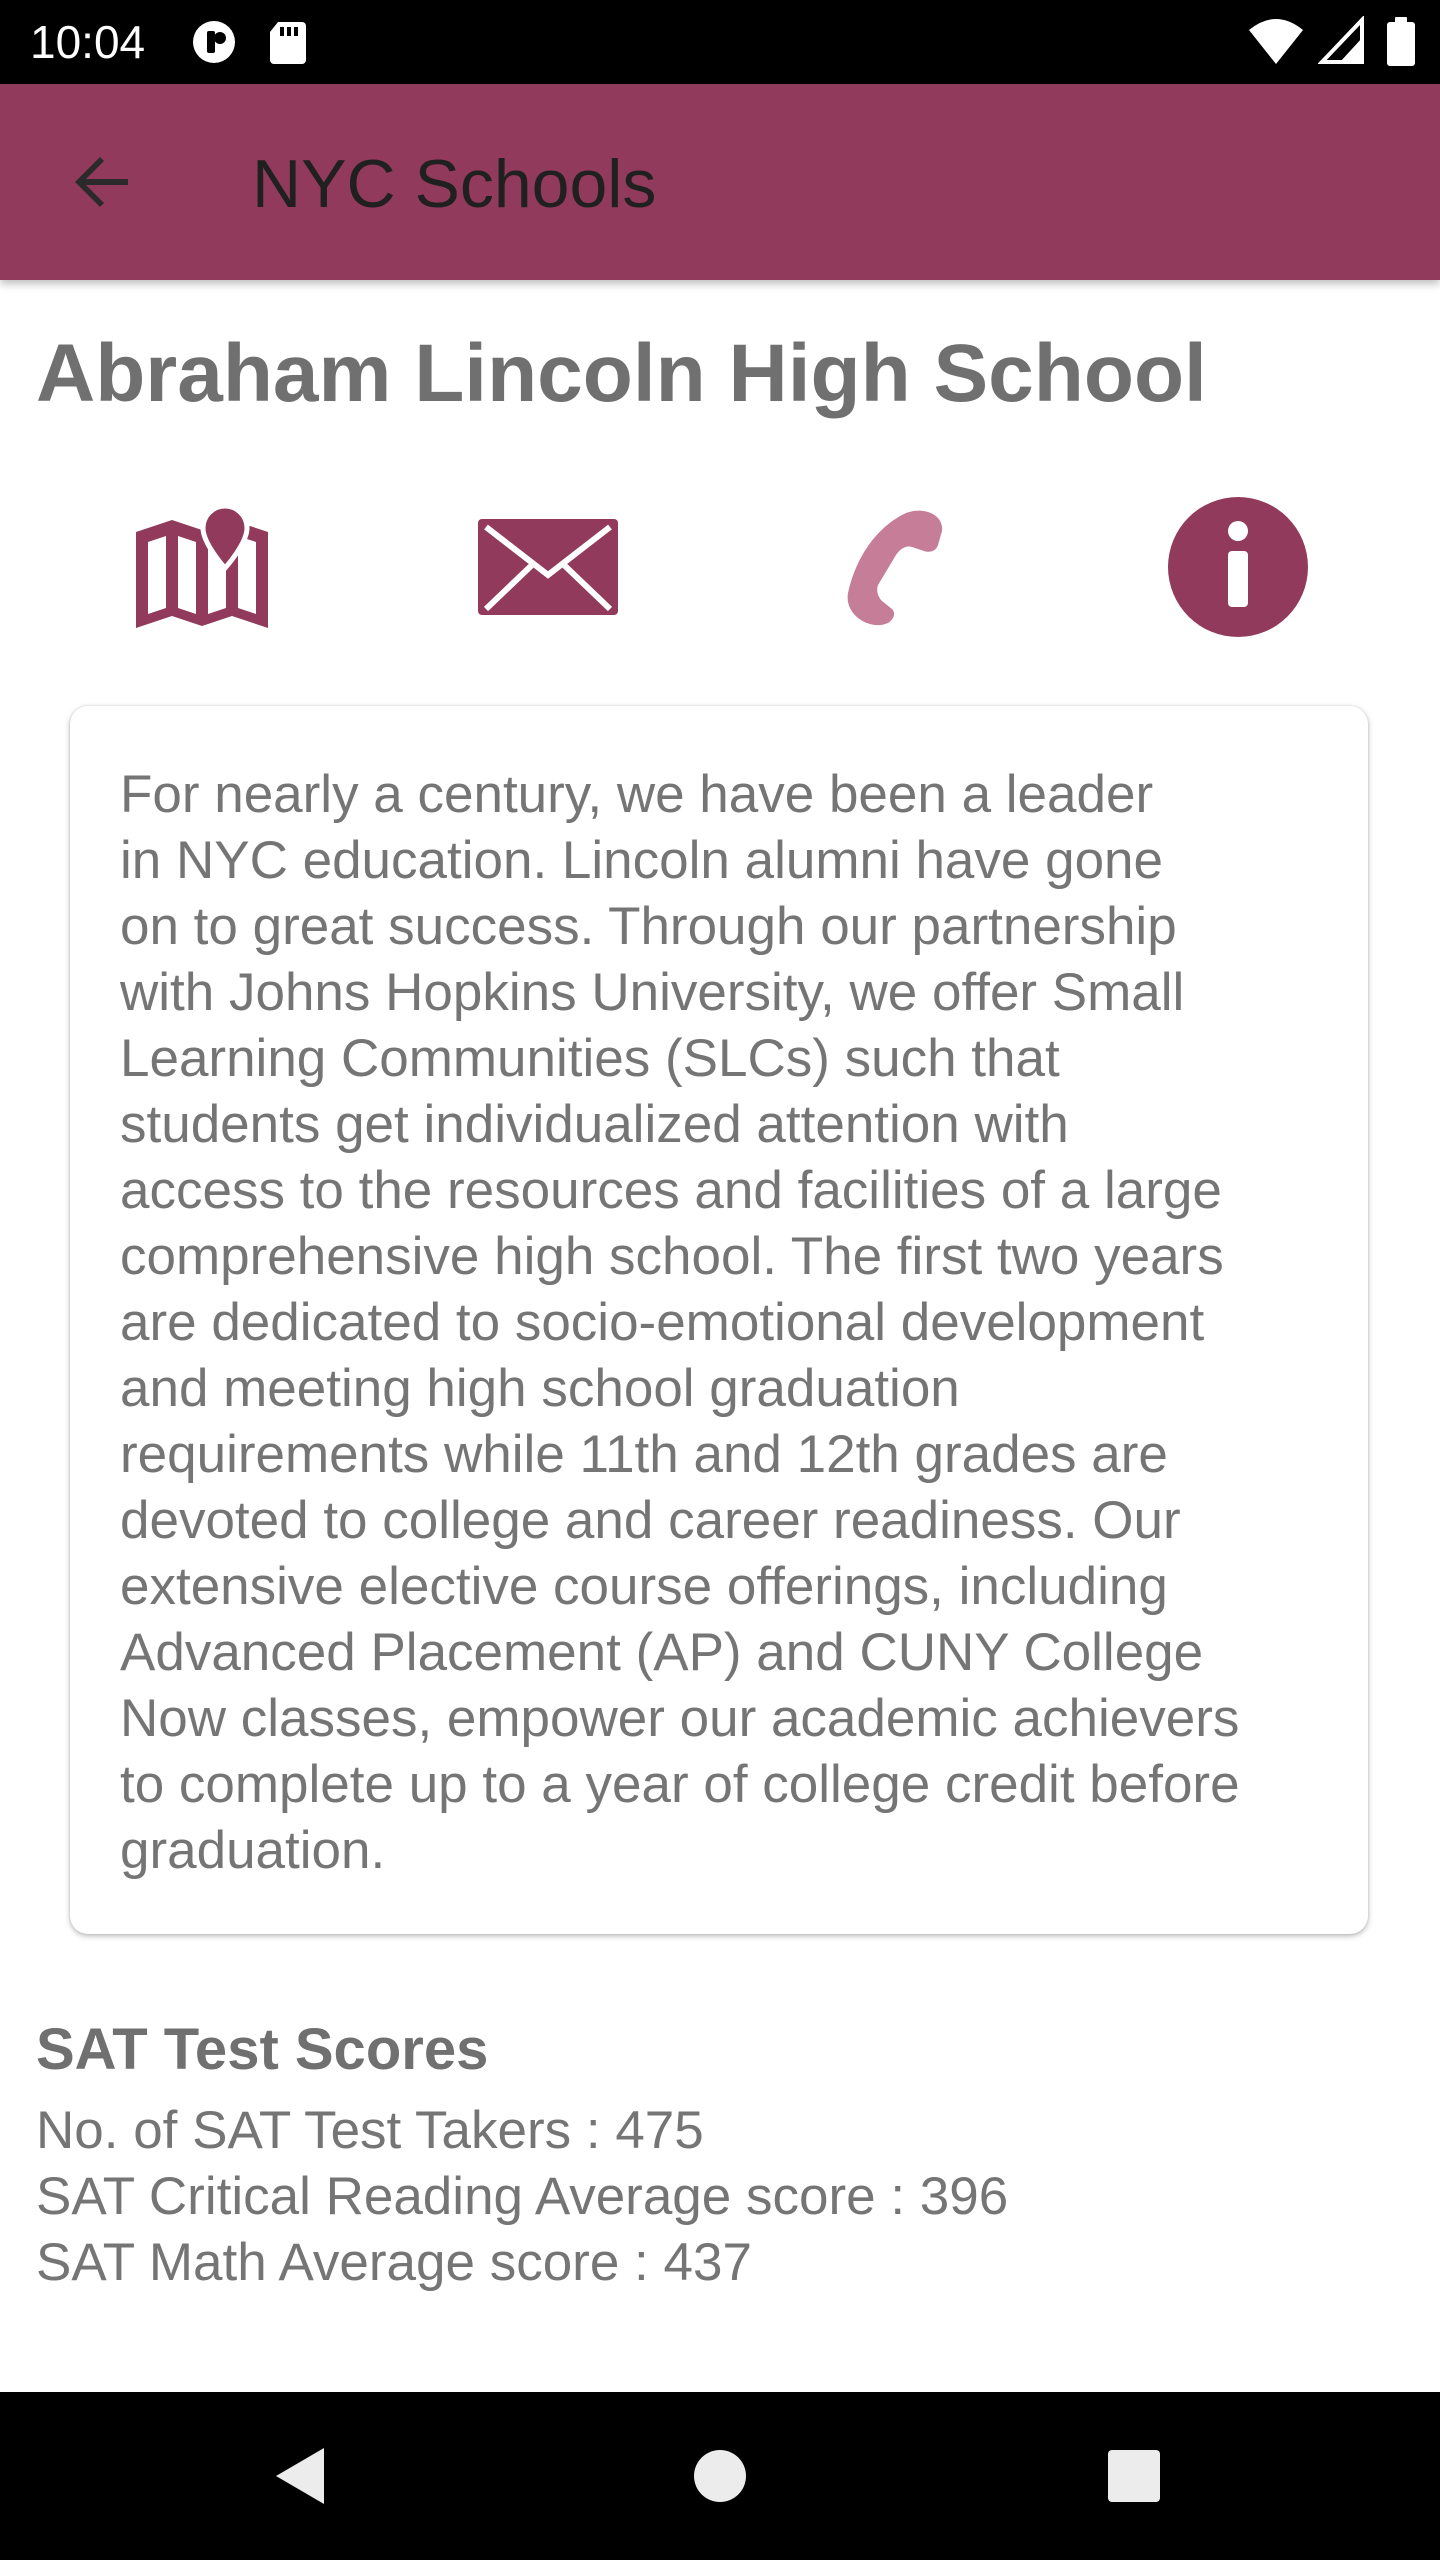  What do you see at coordinates (720, 182) in the screenshot?
I see `app-bar: NYC Schools` at bounding box center [720, 182].